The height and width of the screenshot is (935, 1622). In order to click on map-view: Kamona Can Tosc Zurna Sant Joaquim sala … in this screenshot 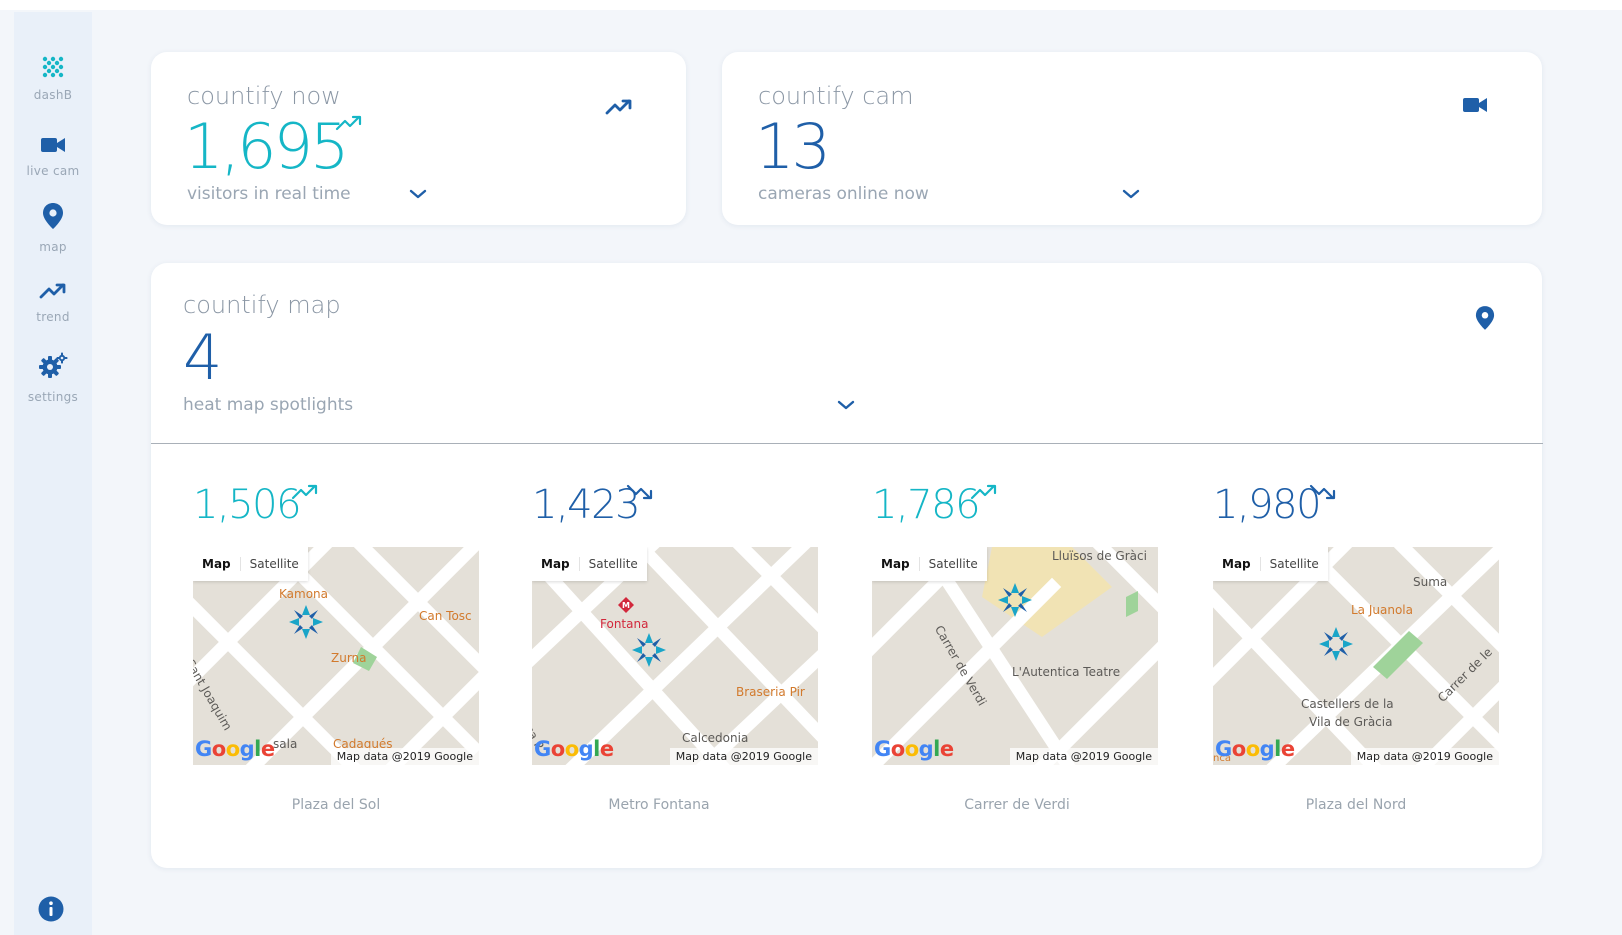, I will do `click(336, 656)`.